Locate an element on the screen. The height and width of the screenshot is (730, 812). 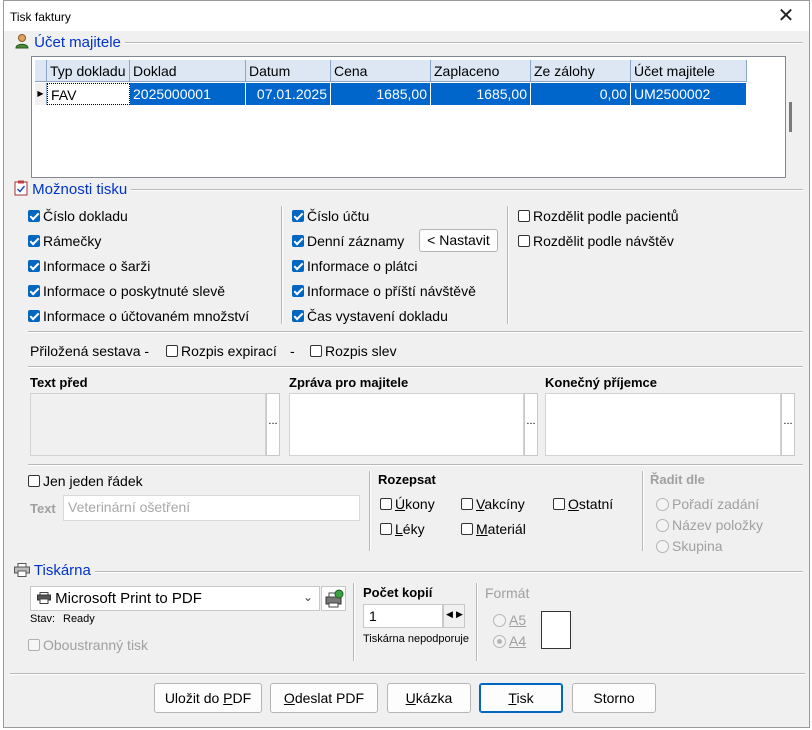
radio-selected-icon is located at coordinates (499, 641).